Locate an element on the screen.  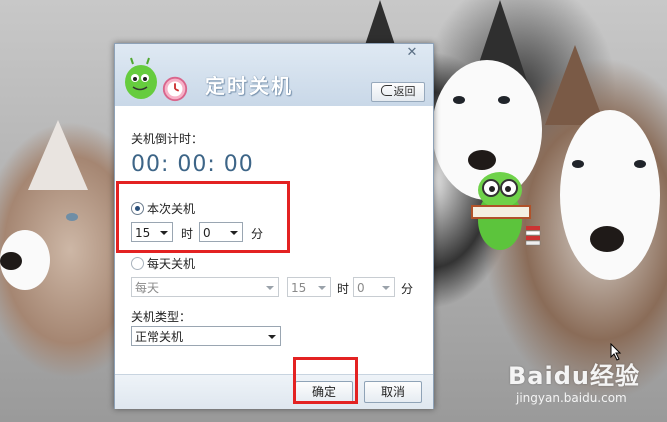
shutdown-type-select: 正常关机 is located at coordinates (206, 336).